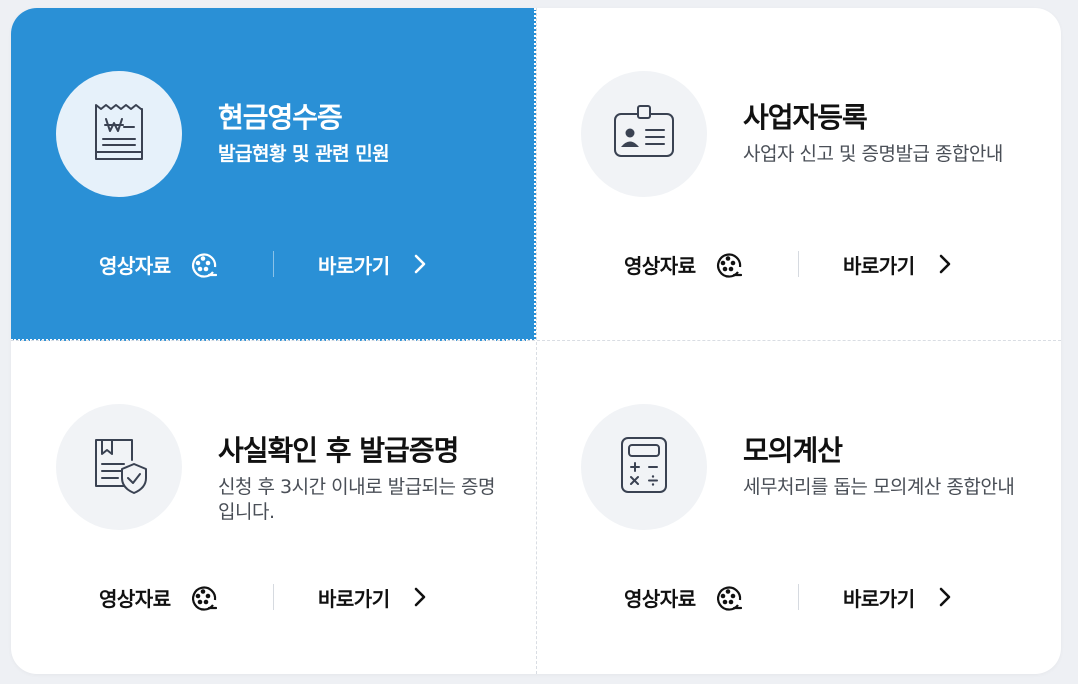 The image size is (1078, 684). What do you see at coordinates (280, 117) in the screenshot?
I see `card-title: 현금영수증` at bounding box center [280, 117].